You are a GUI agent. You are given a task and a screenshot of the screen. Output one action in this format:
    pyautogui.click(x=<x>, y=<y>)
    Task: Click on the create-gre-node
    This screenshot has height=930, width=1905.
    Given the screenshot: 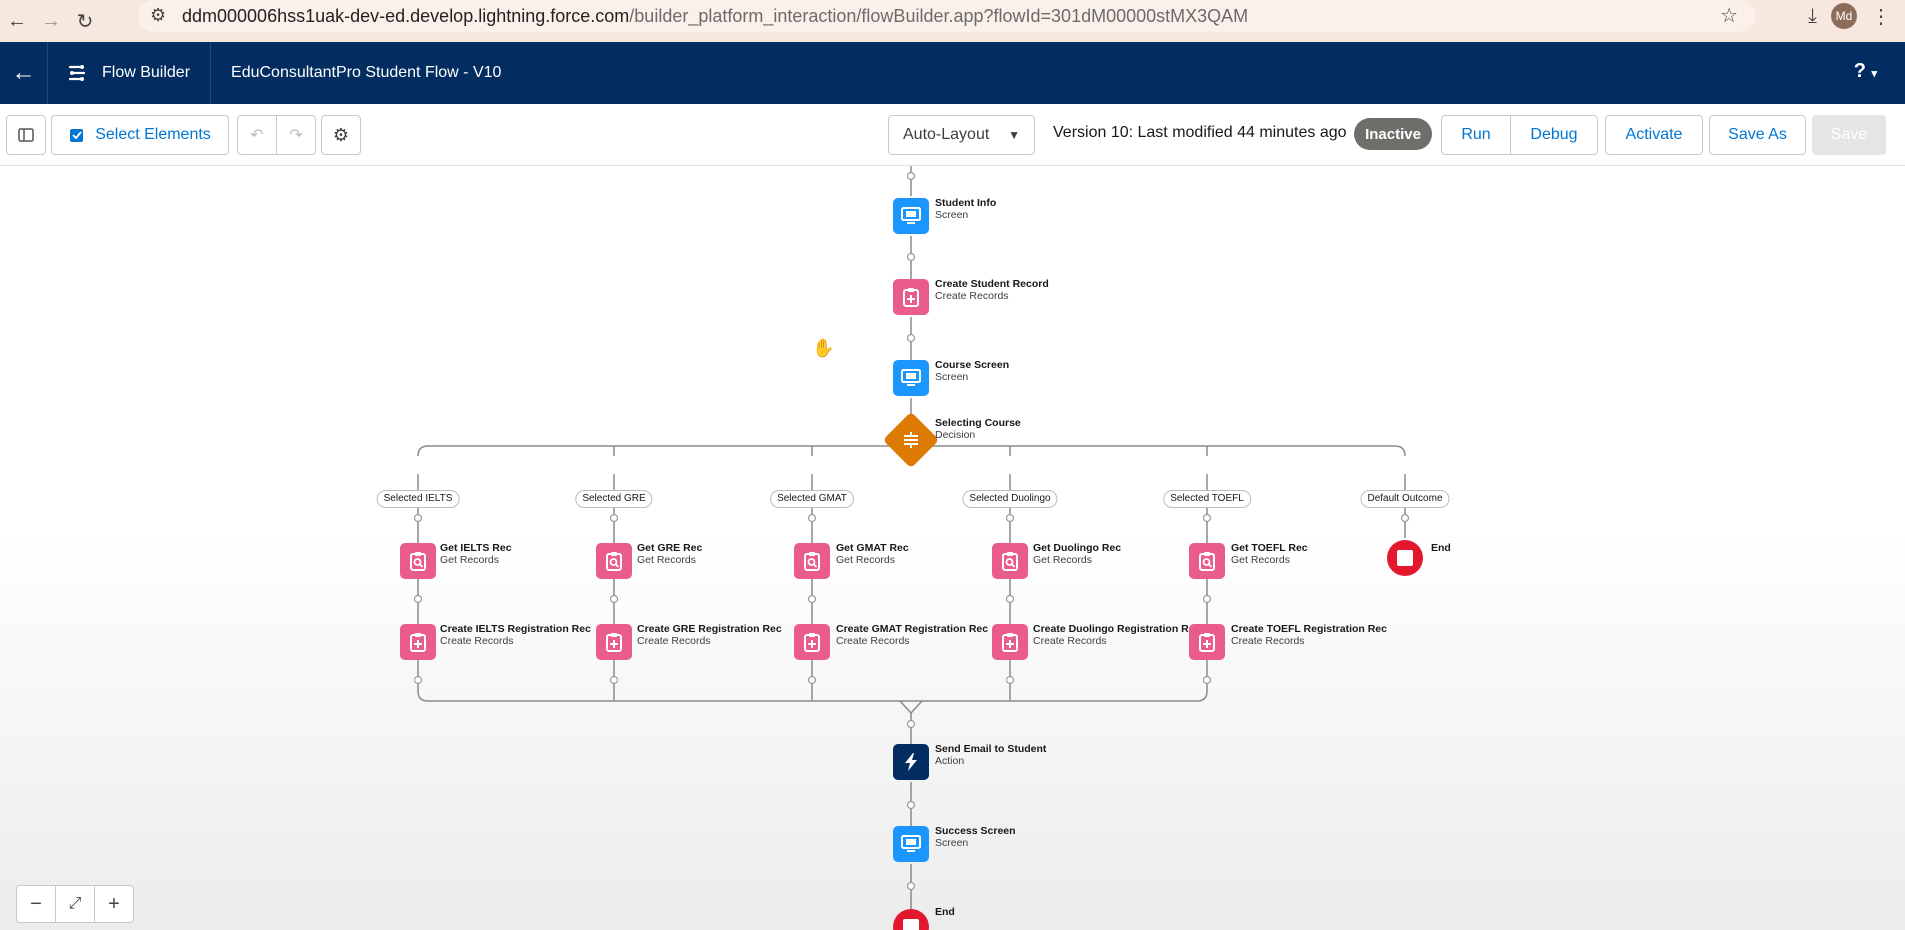 What is the action you would take?
    pyautogui.click(x=614, y=642)
    